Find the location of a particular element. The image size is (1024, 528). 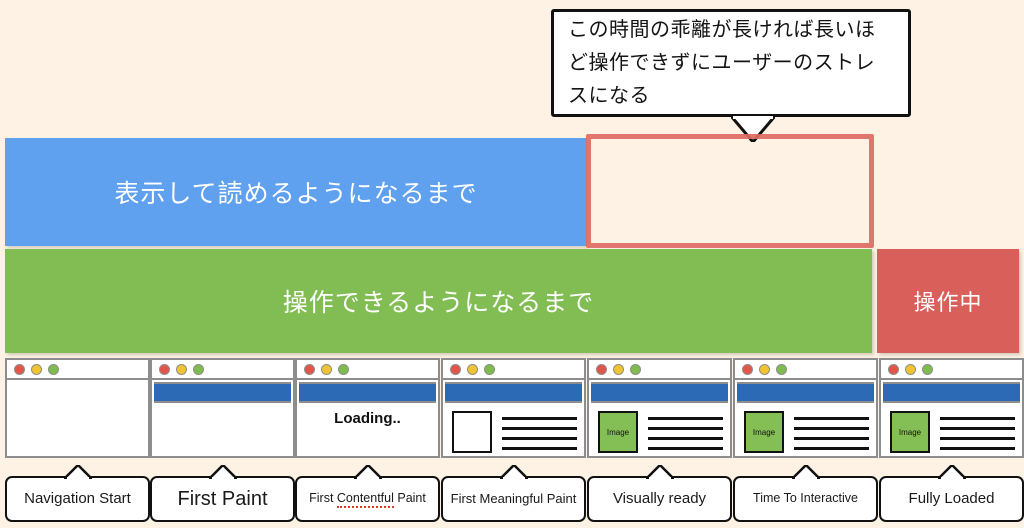

loading-text: Loading.. is located at coordinates (367, 418).